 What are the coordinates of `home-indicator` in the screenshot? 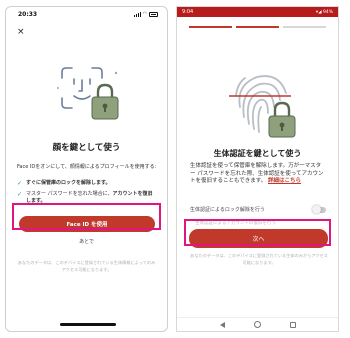 It's located at (88, 324).